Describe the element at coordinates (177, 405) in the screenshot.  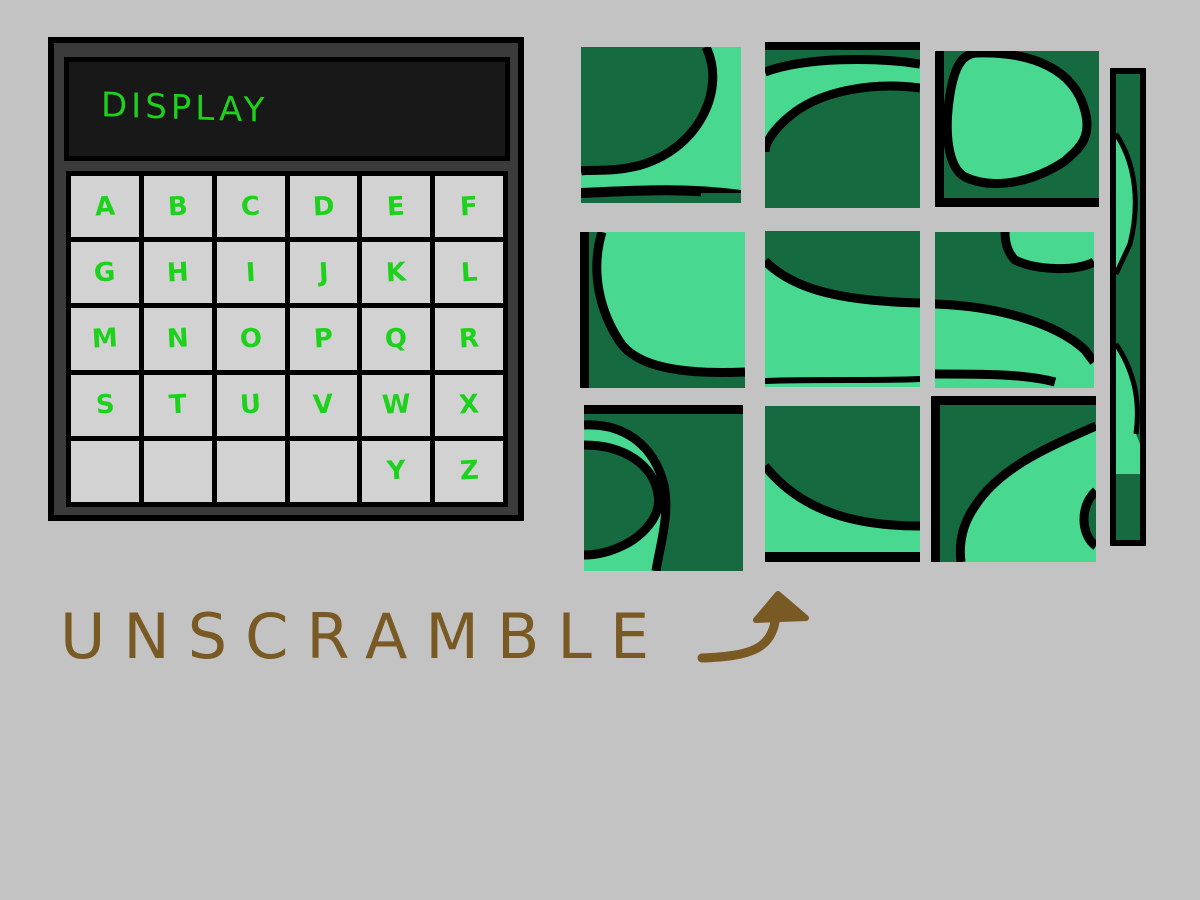
I see `key-t: T` at that location.